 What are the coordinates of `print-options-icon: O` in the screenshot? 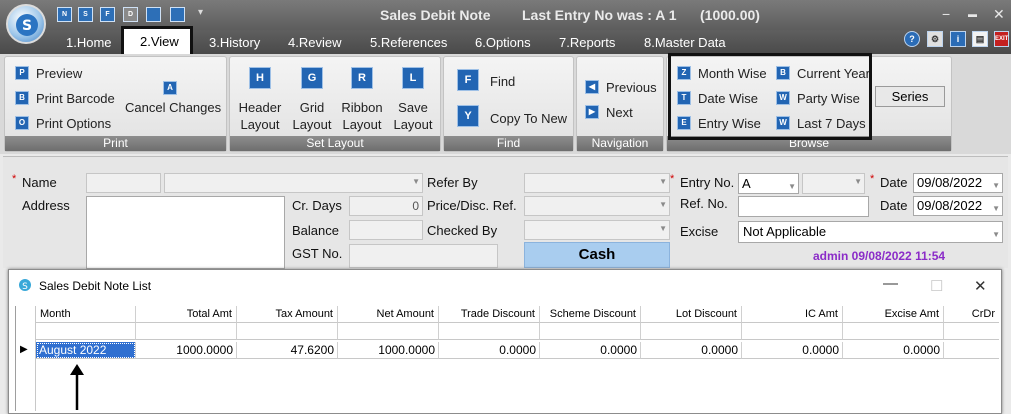 It's located at (22, 123).